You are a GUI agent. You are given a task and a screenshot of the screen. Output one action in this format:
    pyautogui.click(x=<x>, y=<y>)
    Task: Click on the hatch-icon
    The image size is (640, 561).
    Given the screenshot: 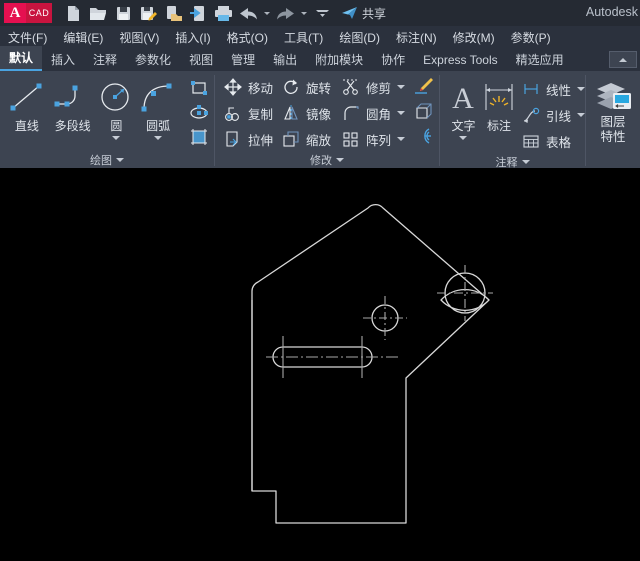 What is the action you would take?
    pyautogui.click(x=199, y=137)
    